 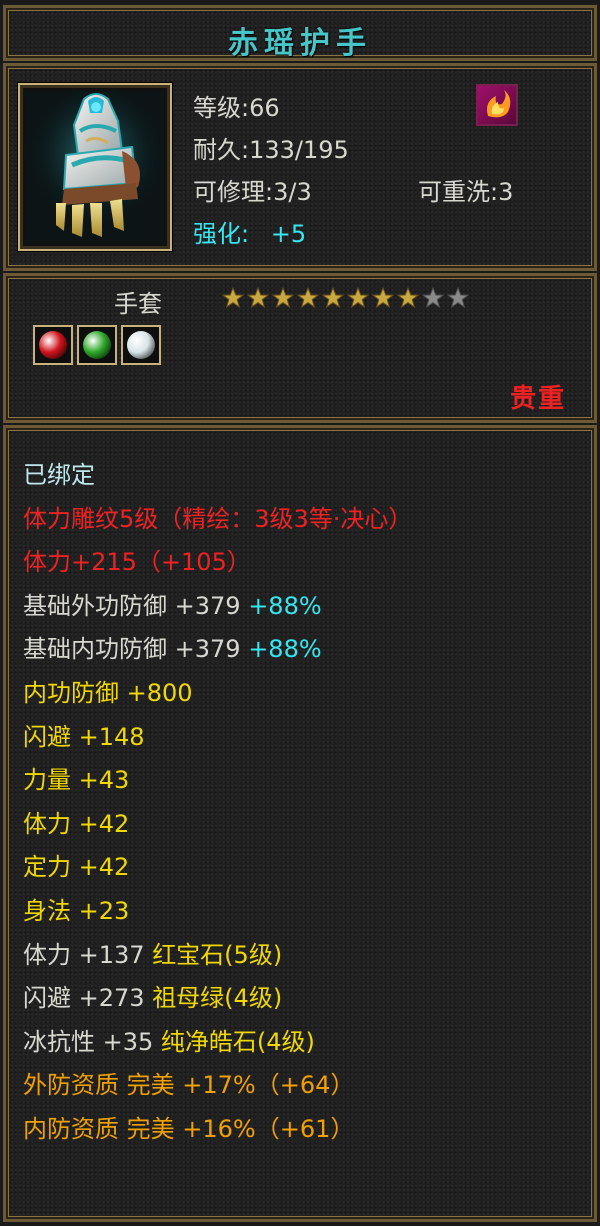 What do you see at coordinates (303, 956) in the screenshot?
I see `attribute-row: 体力 +137 红宝石(5级)` at bounding box center [303, 956].